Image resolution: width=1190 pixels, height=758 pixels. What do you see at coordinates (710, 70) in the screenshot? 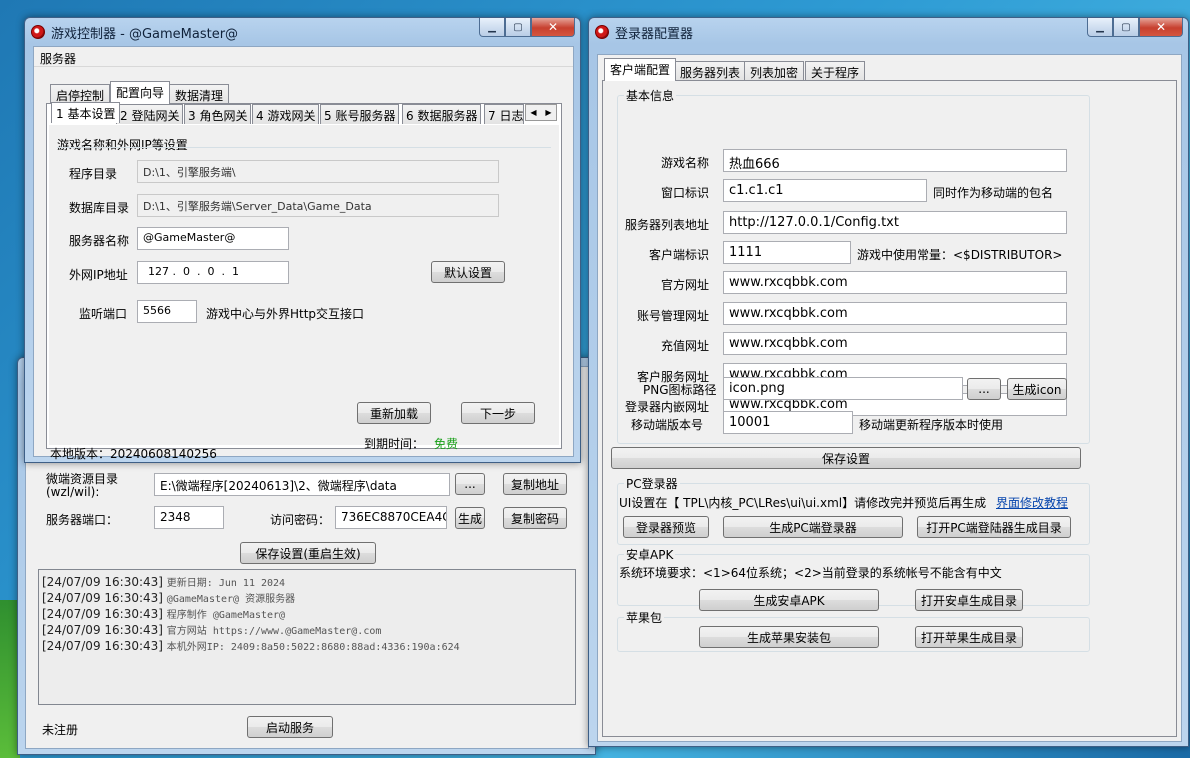
I see `tab-server-list: 服务器列表` at bounding box center [710, 70].